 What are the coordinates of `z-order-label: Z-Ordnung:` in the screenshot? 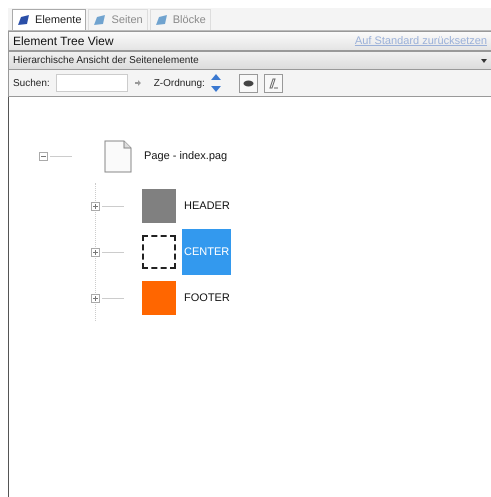 It's located at (179, 83).